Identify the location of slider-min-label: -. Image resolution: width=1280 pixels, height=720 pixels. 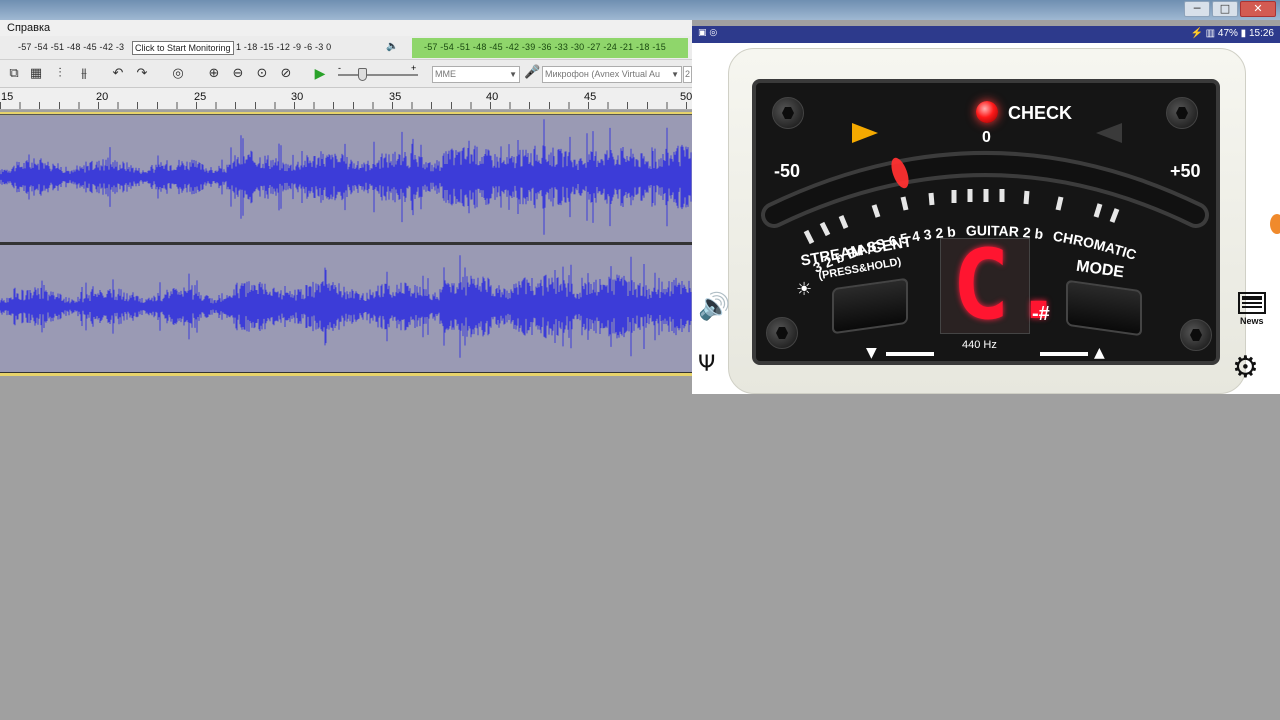
(339, 68).